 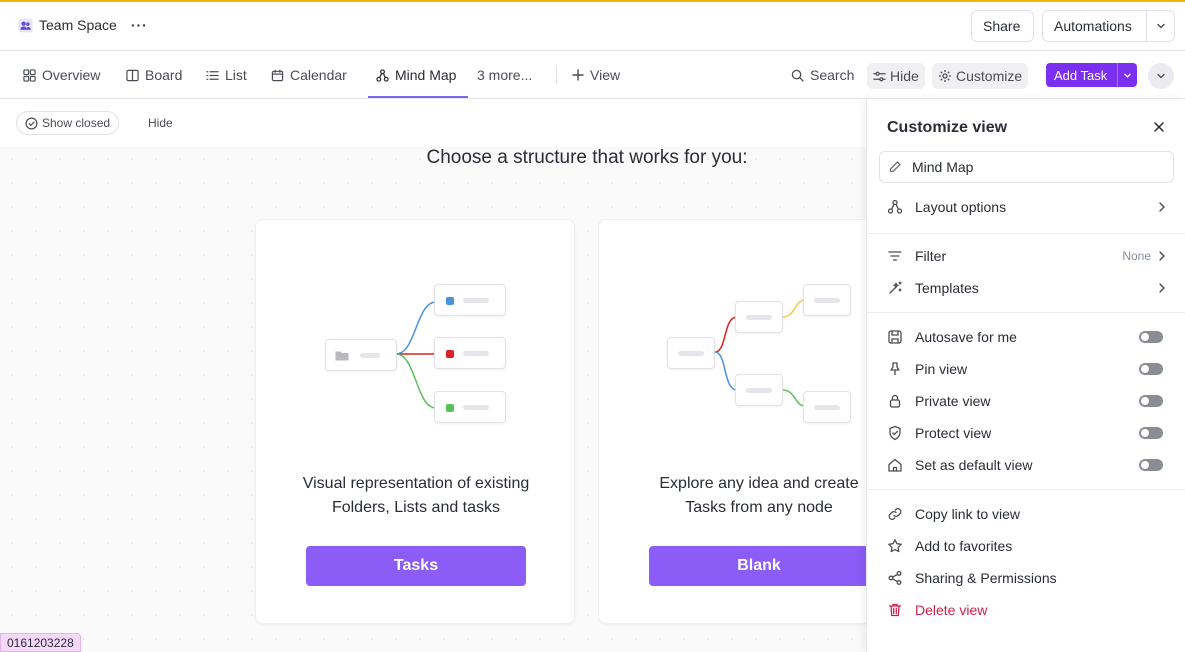 I want to click on share-icon, so click(x=895, y=578).